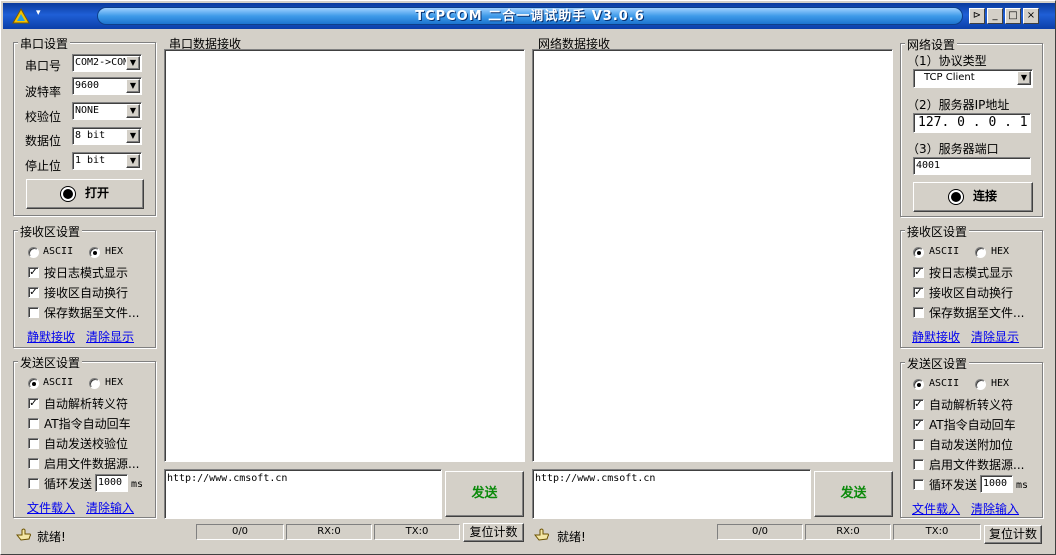  I want to click on right-at-cr-label: AT指令自动回车, so click(972, 425).